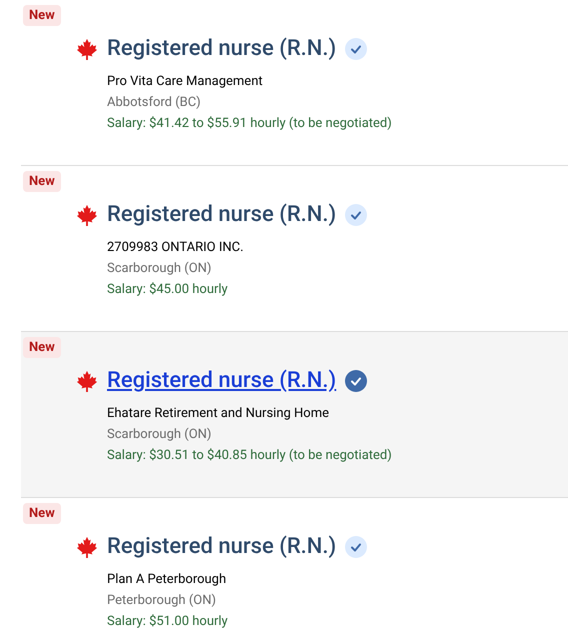 This screenshot has height=633, width=568. Describe the element at coordinates (168, 622) in the screenshot. I see `salary-text: Salary: $51.00 hourly` at that location.